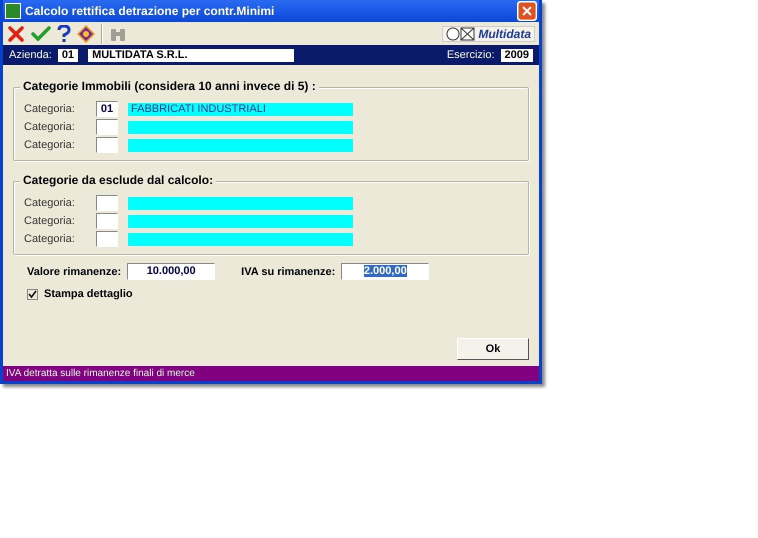 The image size is (758, 538). Describe the element at coordinates (107, 109) in the screenshot. I see `code-field: 01` at that location.